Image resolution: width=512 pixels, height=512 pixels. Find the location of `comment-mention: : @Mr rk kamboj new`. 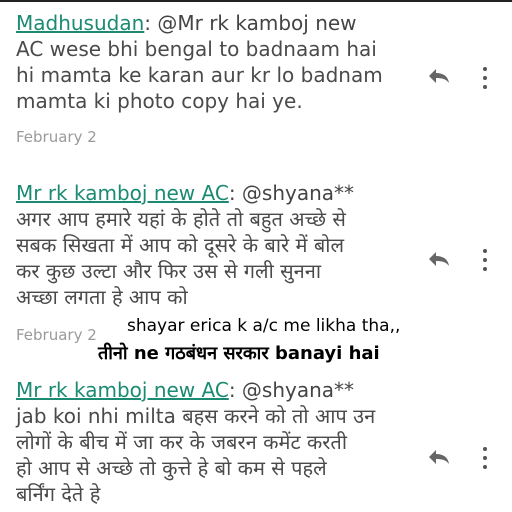

comment-mention: : @Mr rk kamboj new is located at coordinates (250, 23).